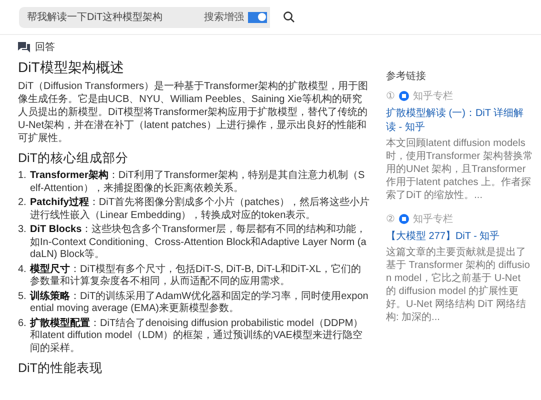 This screenshot has height=400, width=541. I want to click on intro-paragraph: DiT（Diffusion Transformers）是一种基于Transformer架构的扩散模型，用于图像生成任务。它是由UCB、NYU、William Peebles、Saining Xie等机构的研究人员提出的新模型。DiT模型将Transformer架构应用于扩散模型，替代了传统的U-Net架构，并在潜在补丁（latent patches）上进行操作，显示出良好的性能和可扩展性。, so click(194, 112).